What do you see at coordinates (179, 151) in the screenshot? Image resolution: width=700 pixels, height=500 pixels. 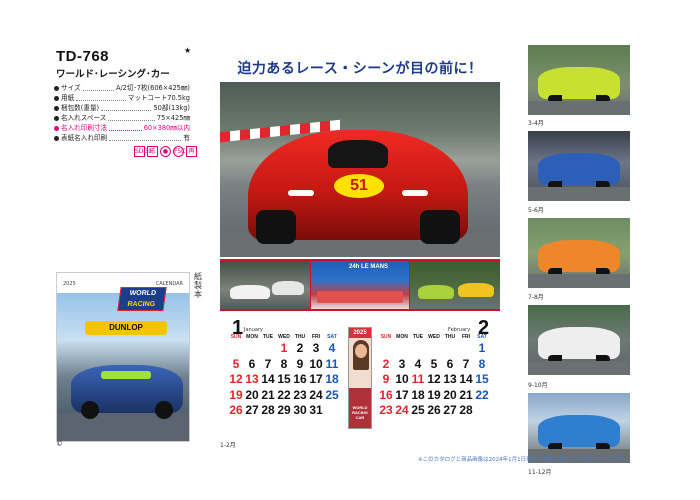 I see `fsc-badge-icon: FSC` at bounding box center [179, 151].